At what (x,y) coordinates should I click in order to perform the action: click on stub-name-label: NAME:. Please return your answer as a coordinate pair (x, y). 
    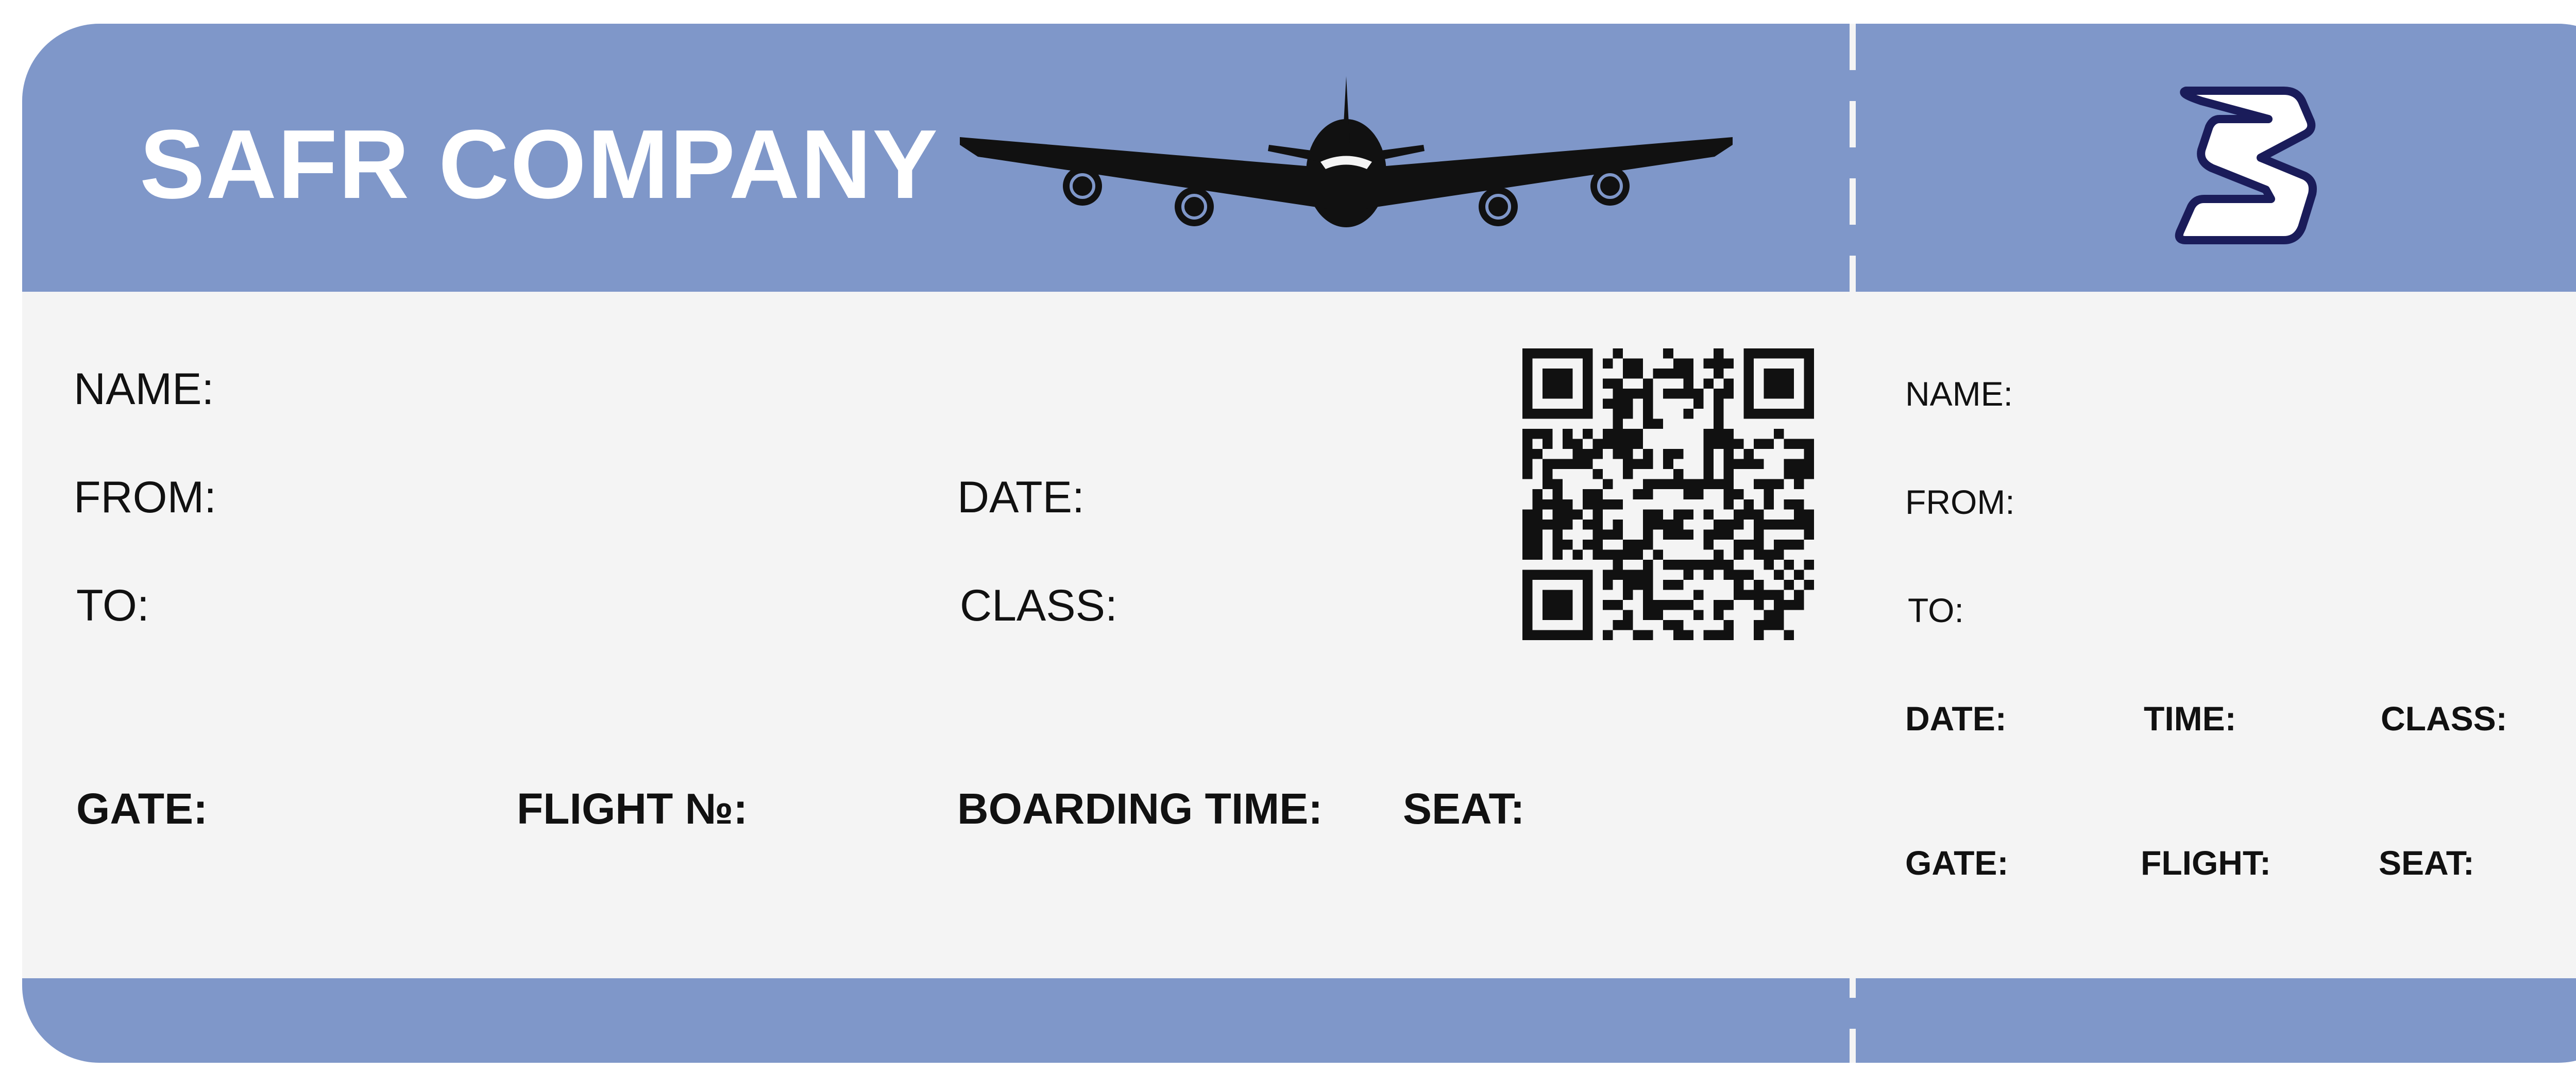
    Looking at the image, I should click on (1959, 394).